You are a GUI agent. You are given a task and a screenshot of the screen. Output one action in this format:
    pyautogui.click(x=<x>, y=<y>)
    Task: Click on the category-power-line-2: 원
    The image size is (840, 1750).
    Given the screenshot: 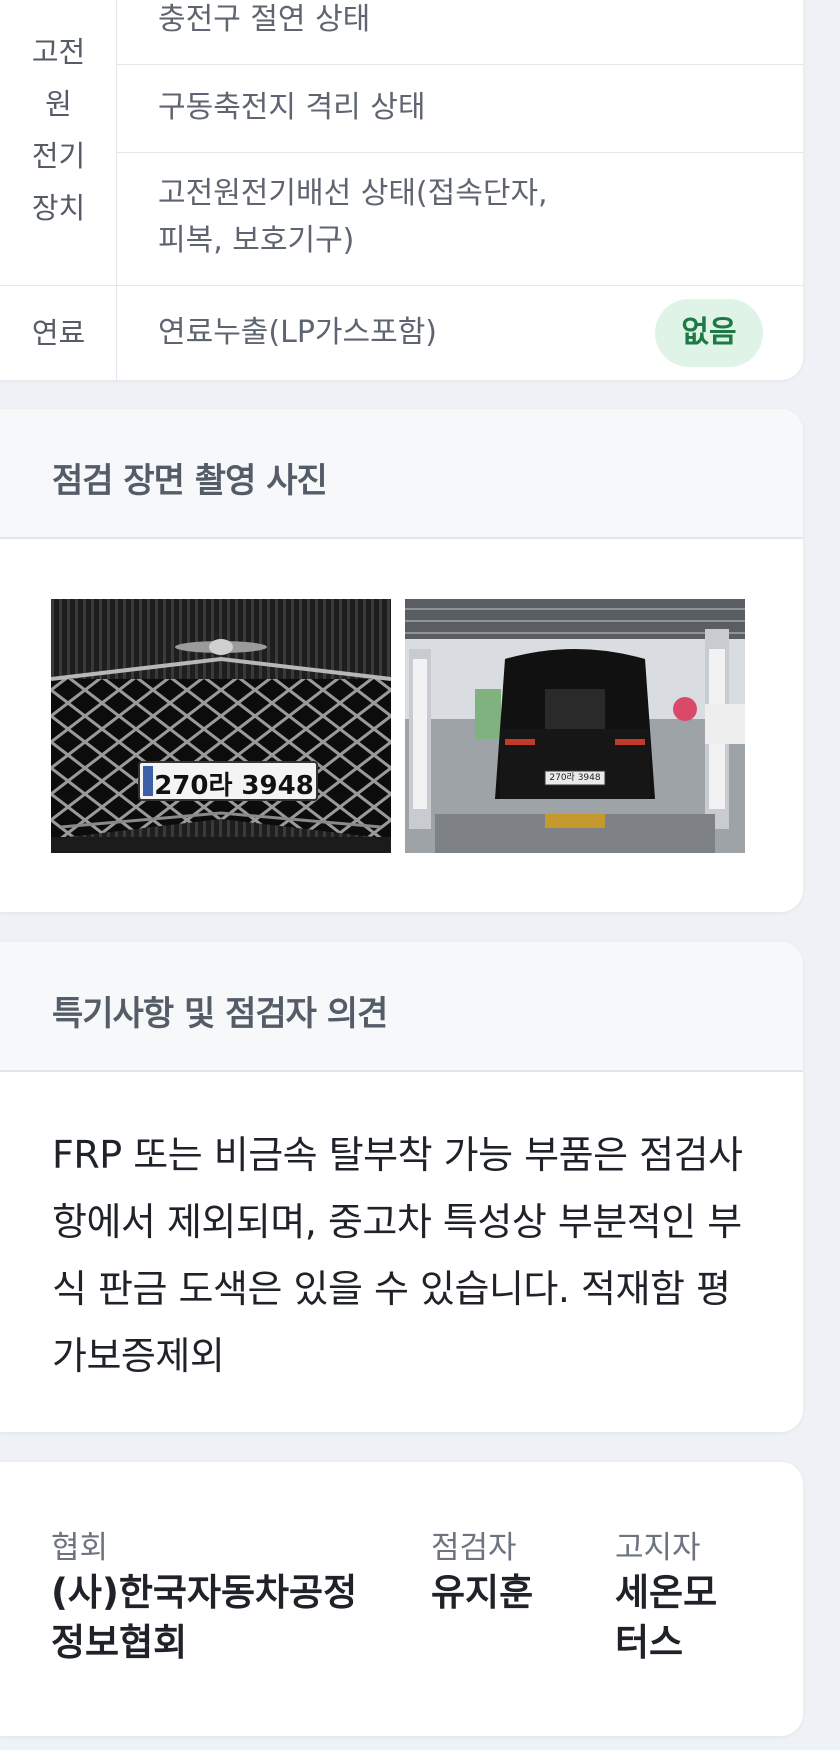 What is the action you would take?
    pyautogui.click(x=58, y=104)
    